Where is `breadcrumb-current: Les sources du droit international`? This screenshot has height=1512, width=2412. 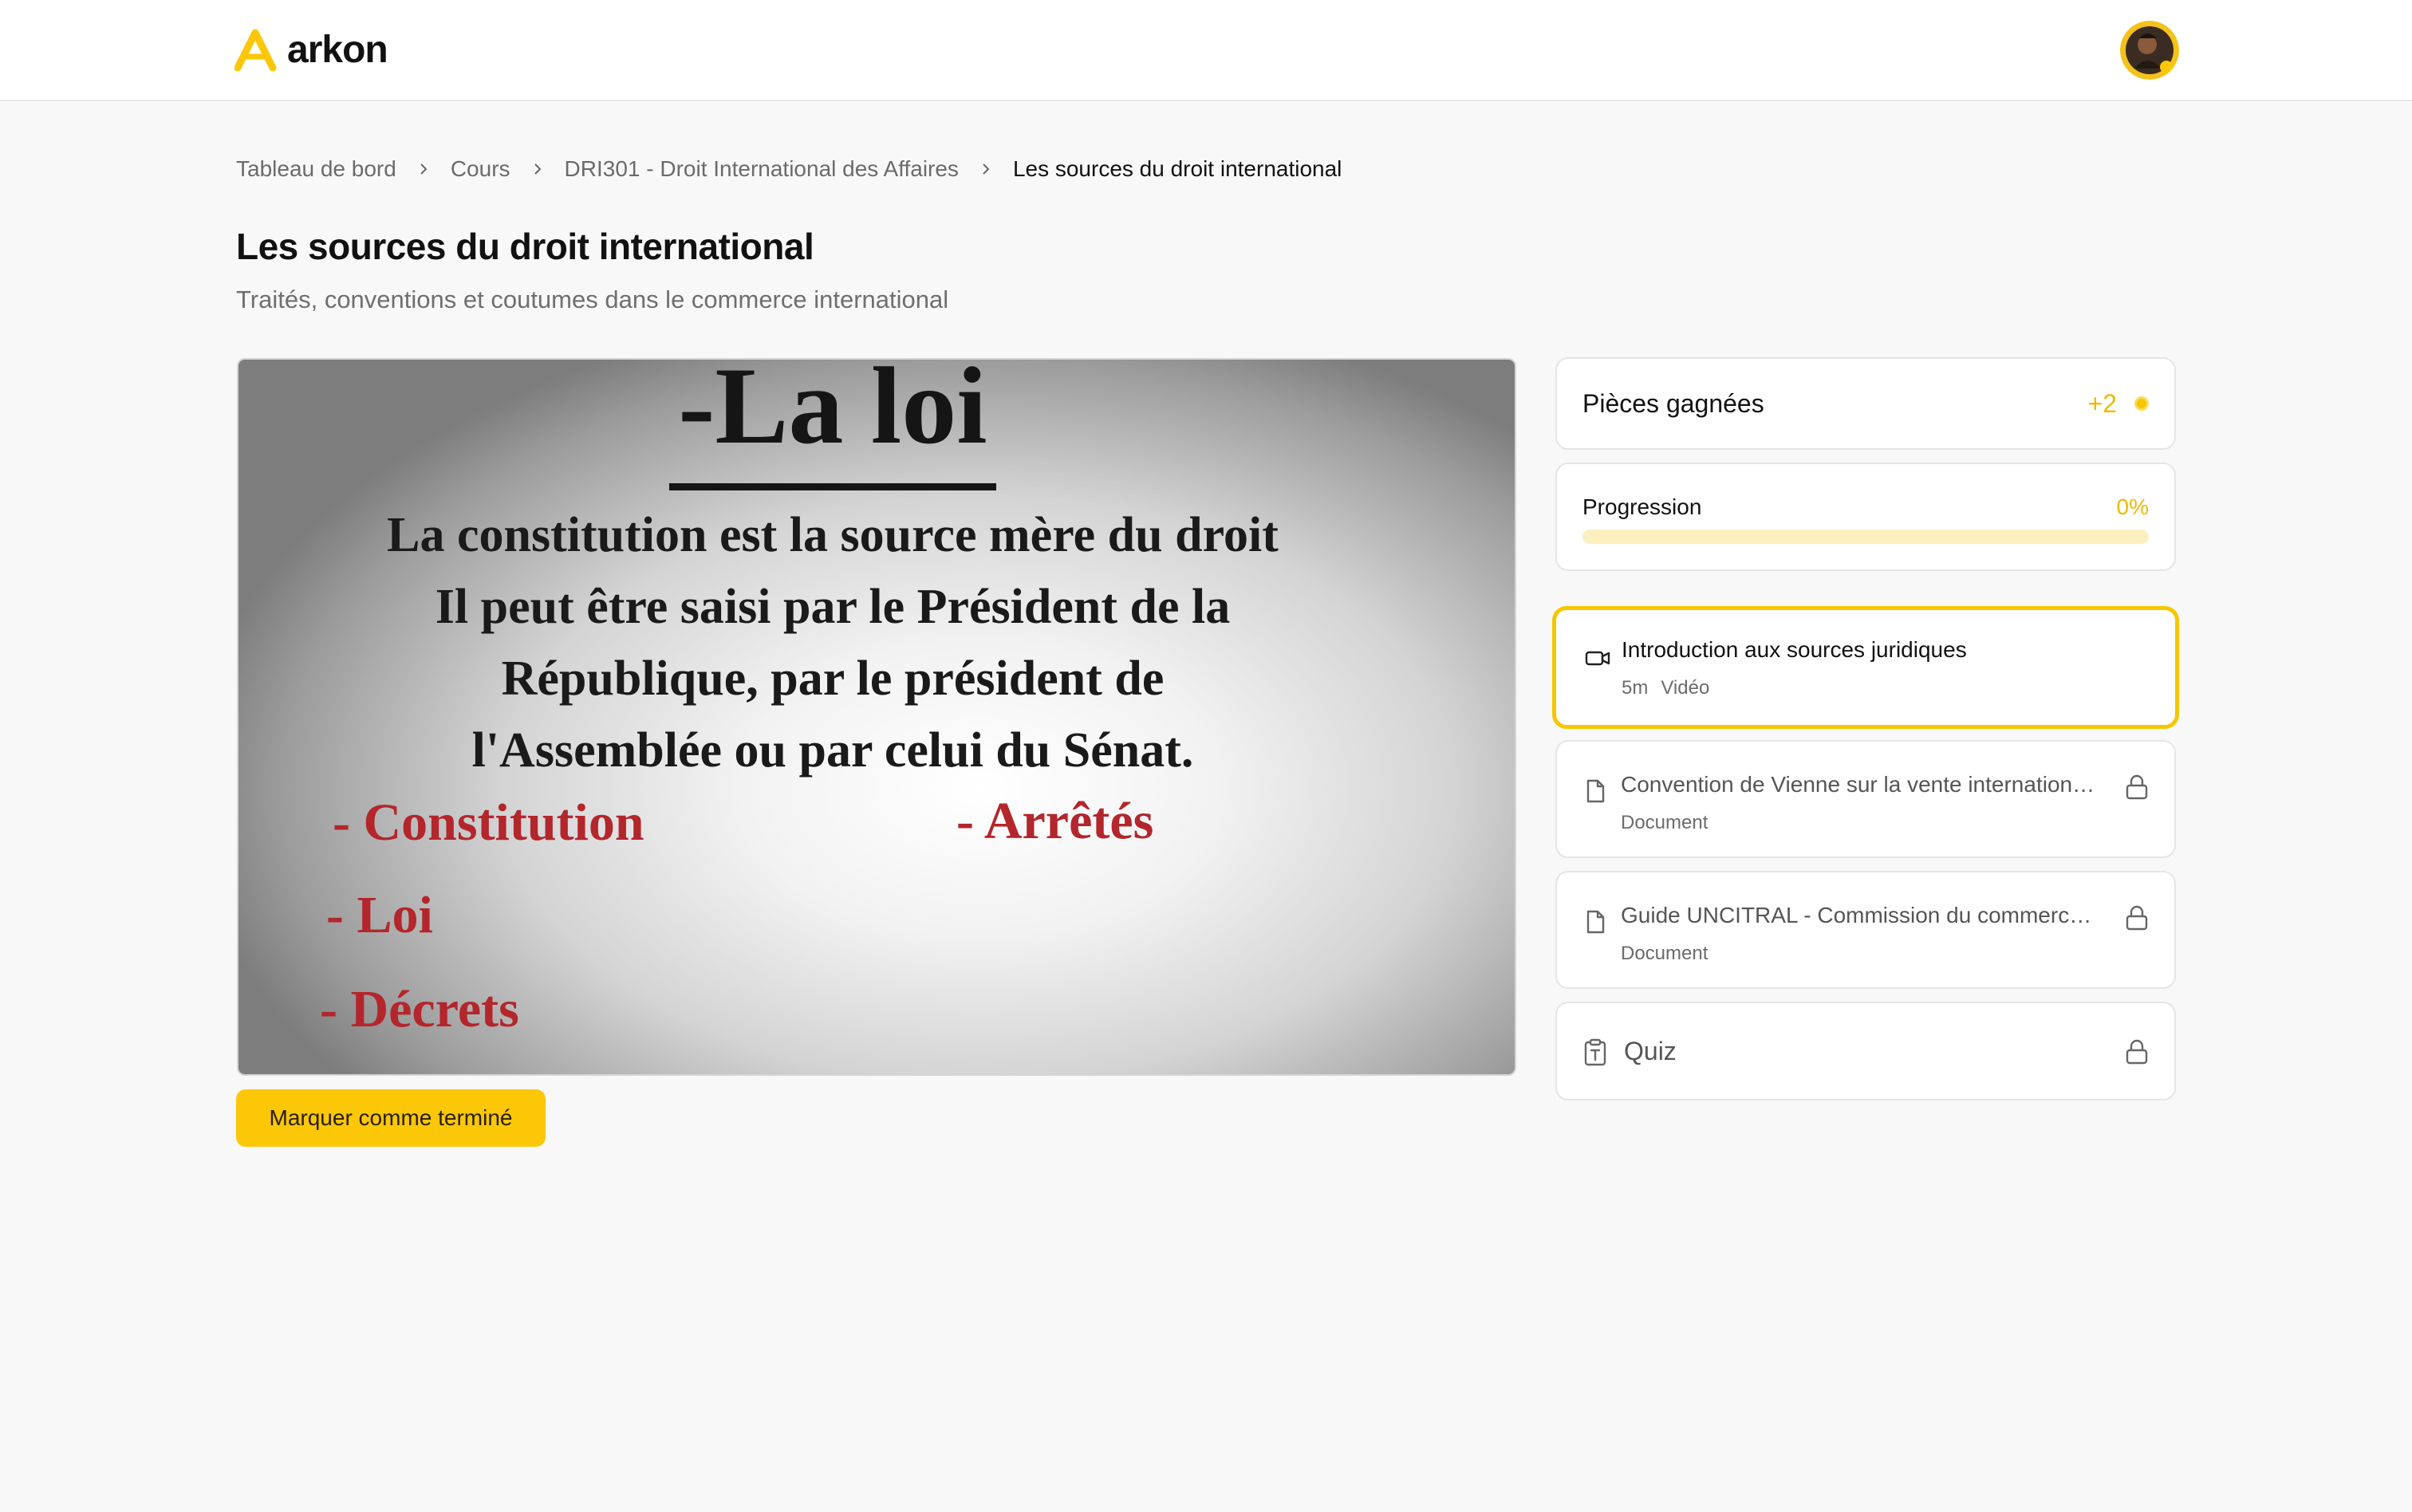 breadcrumb-current: Les sources du droit international is located at coordinates (1177, 168).